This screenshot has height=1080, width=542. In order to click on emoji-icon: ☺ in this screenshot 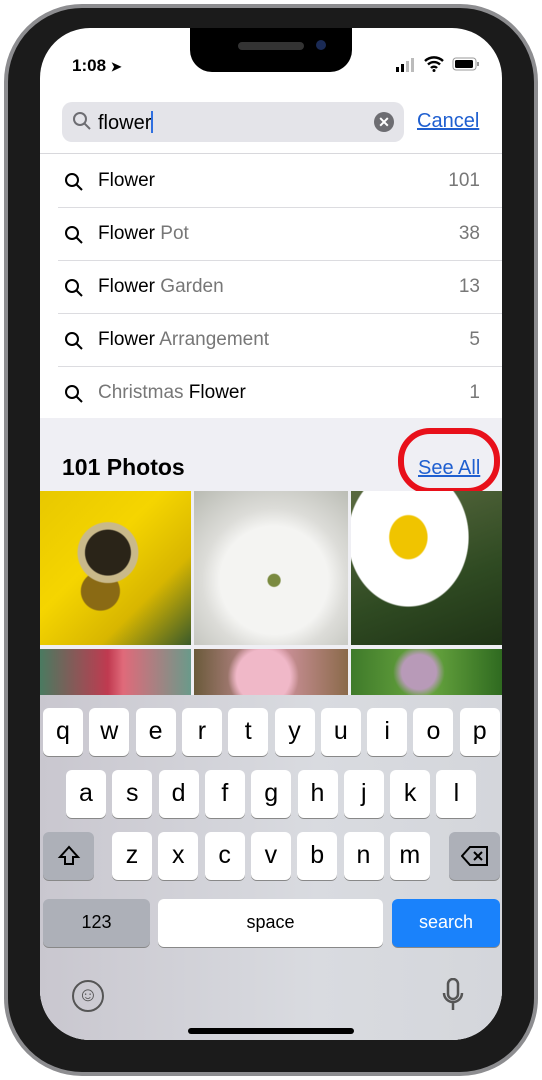, I will do `click(88, 996)`.